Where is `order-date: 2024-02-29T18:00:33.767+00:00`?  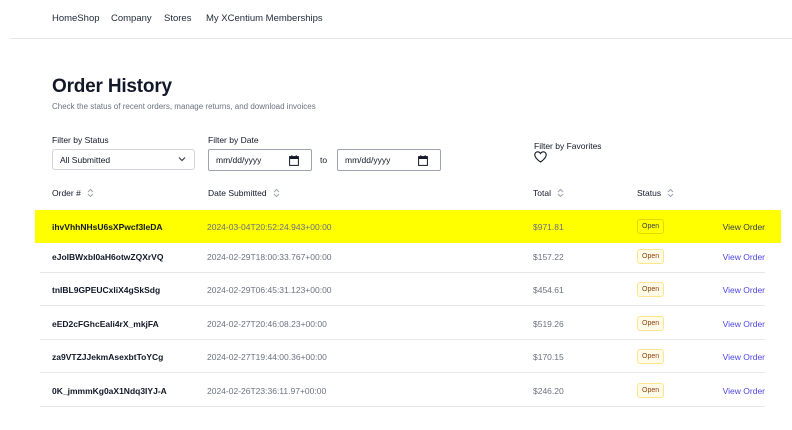 order-date: 2024-02-29T18:00:33.767+00:00 is located at coordinates (269, 257).